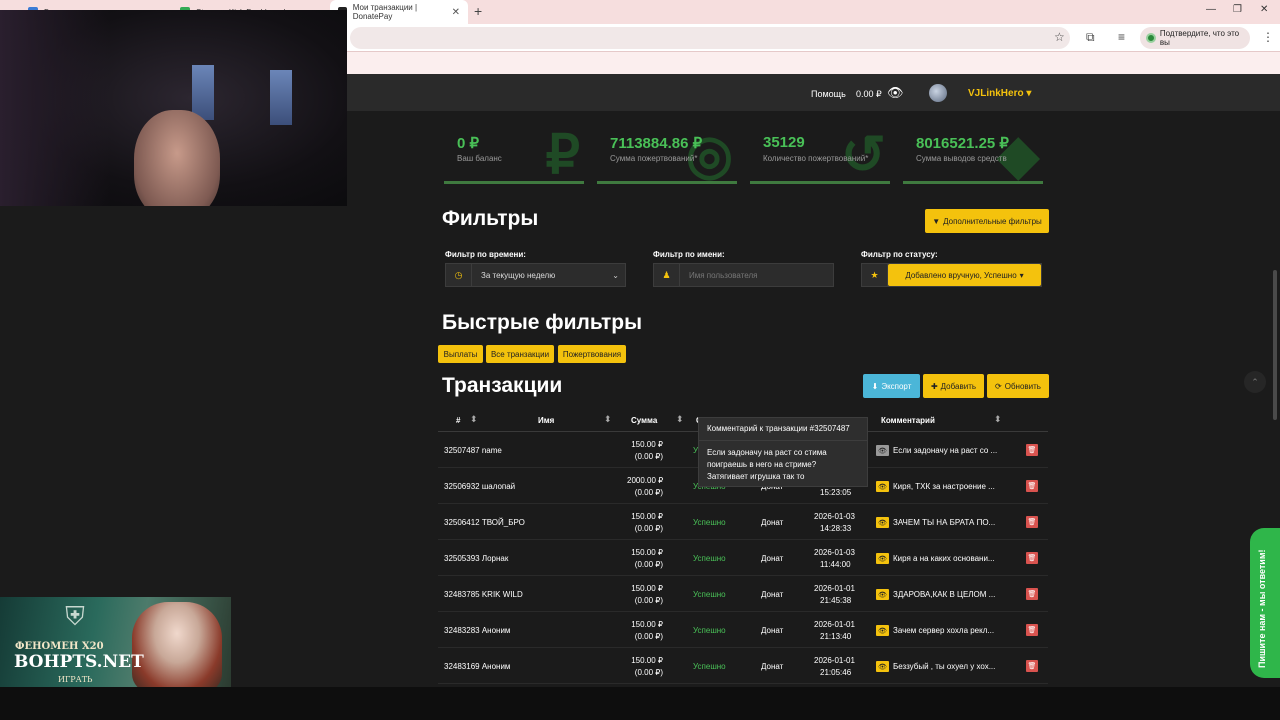 Image resolution: width=1280 pixels, height=720 pixels. What do you see at coordinates (1264, 9) in the screenshot?
I see `window-close-icon: ✕` at bounding box center [1264, 9].